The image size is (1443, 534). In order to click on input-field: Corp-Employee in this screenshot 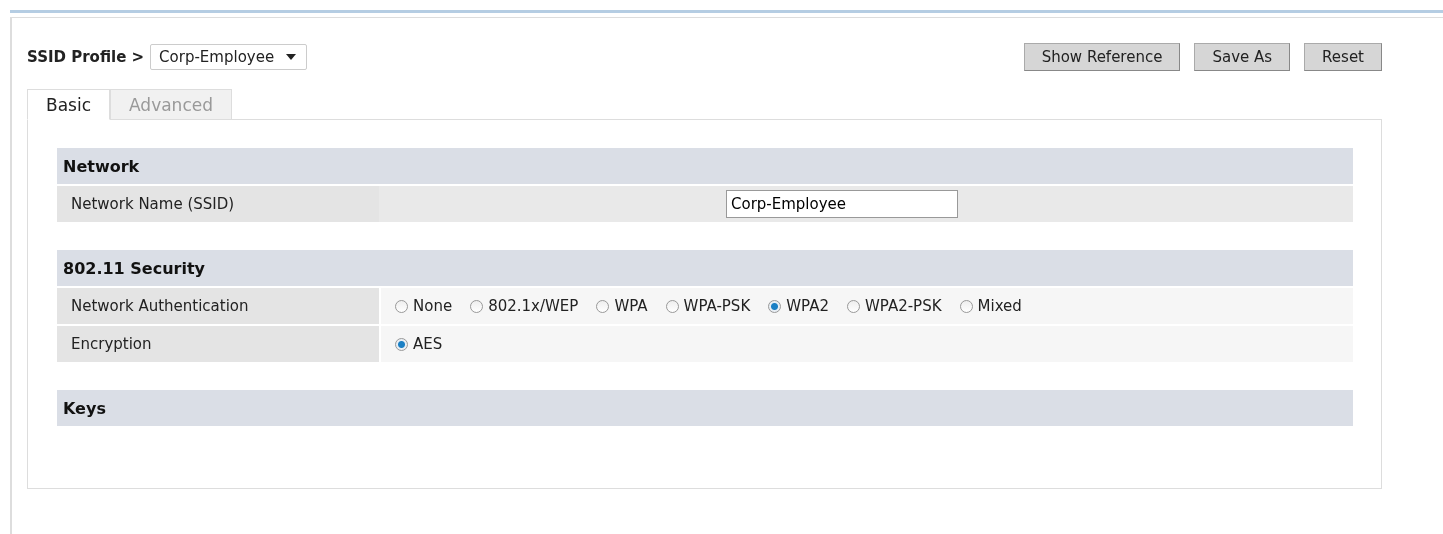, I will do `click(842, 204)`.